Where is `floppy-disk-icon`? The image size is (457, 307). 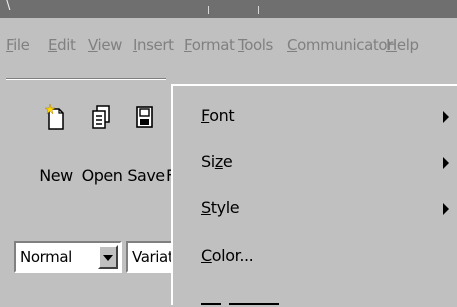
floppy-disk-icon is located at coordinates (144, 117).